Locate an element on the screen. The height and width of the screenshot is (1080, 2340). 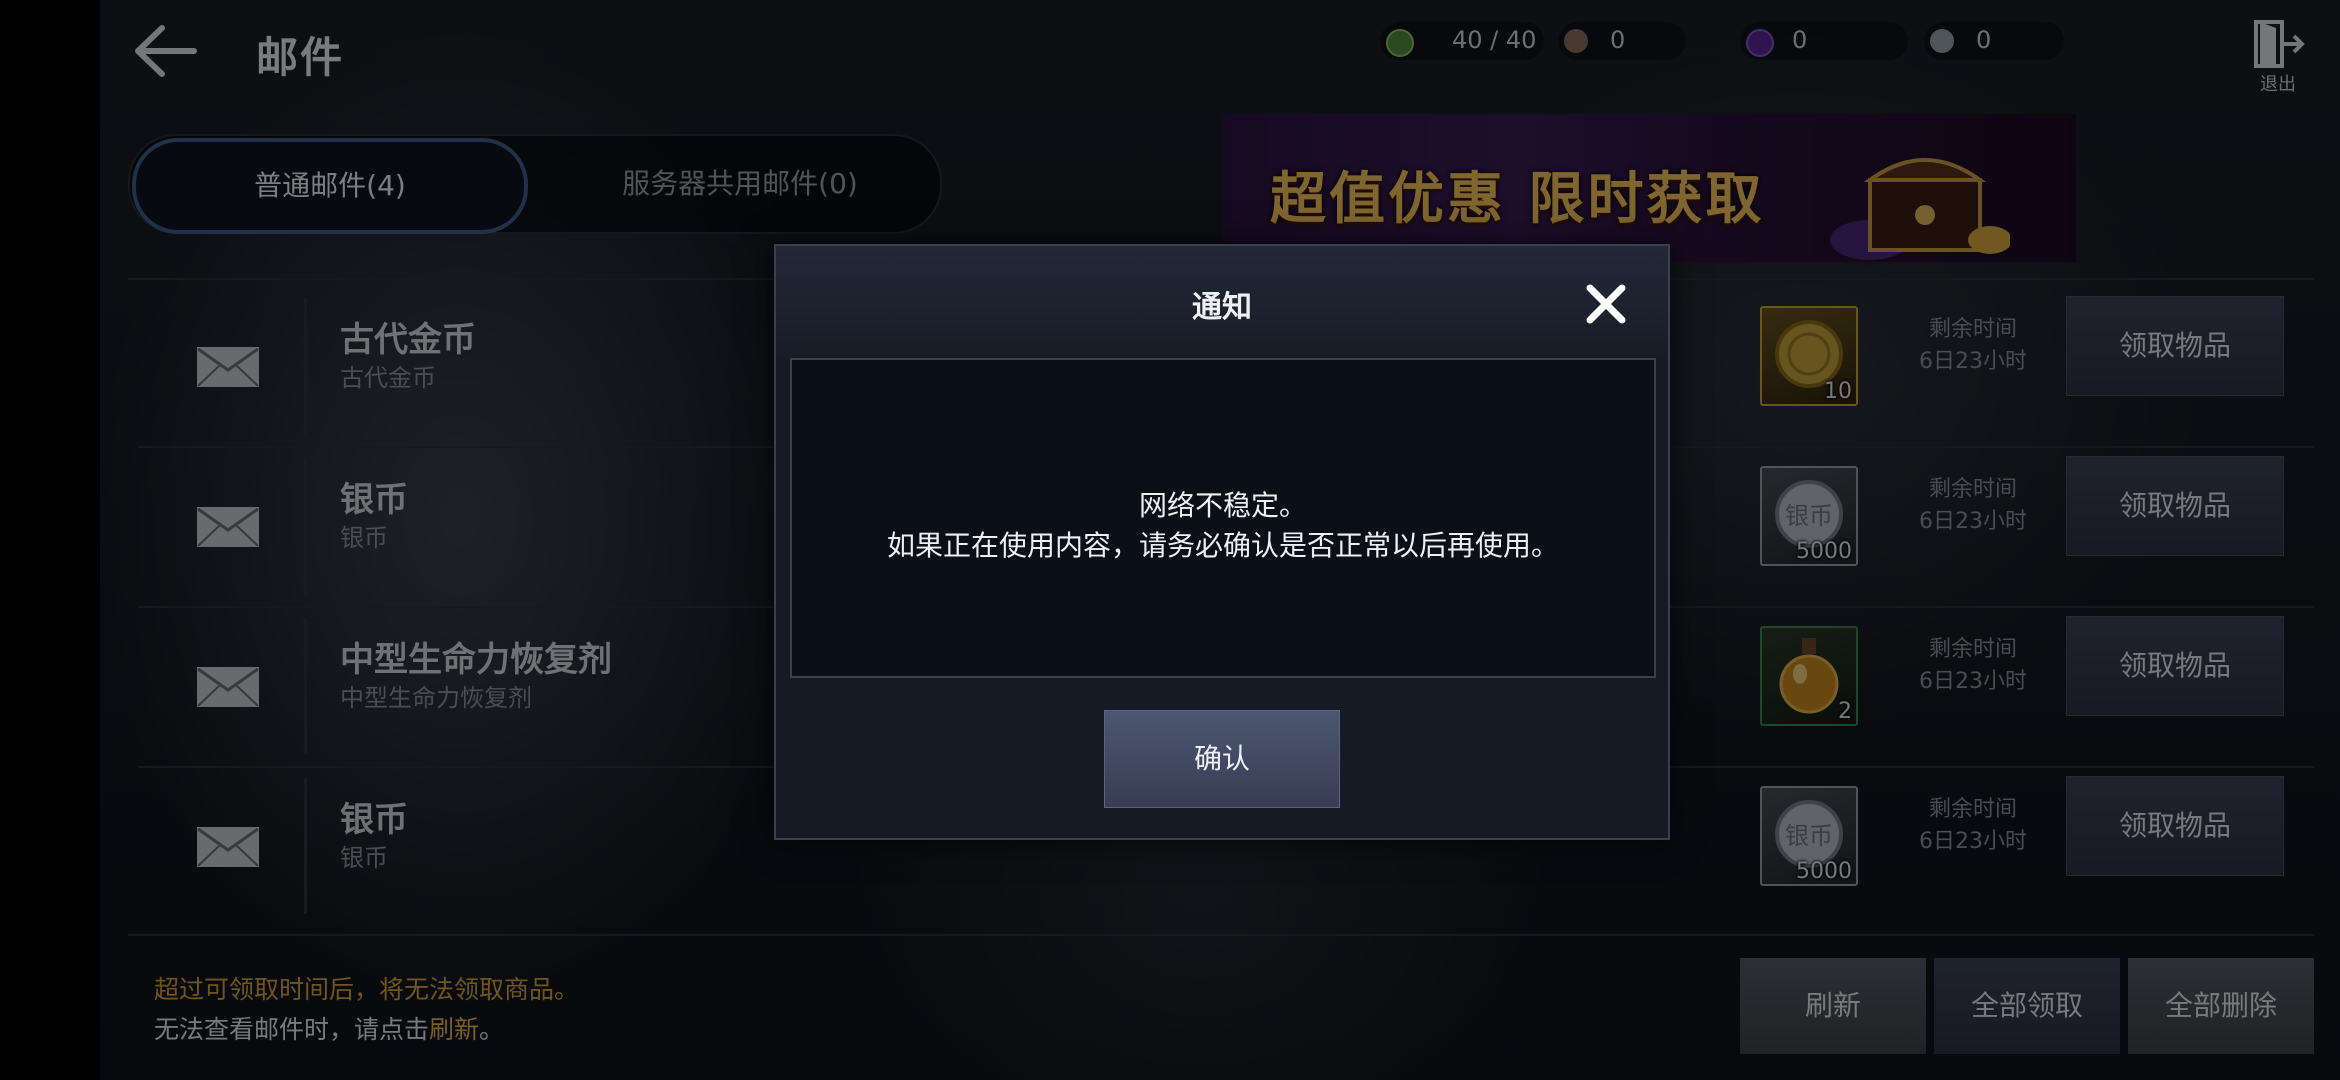
dialog-title: 通知 is located at coordinates (1222, 307).